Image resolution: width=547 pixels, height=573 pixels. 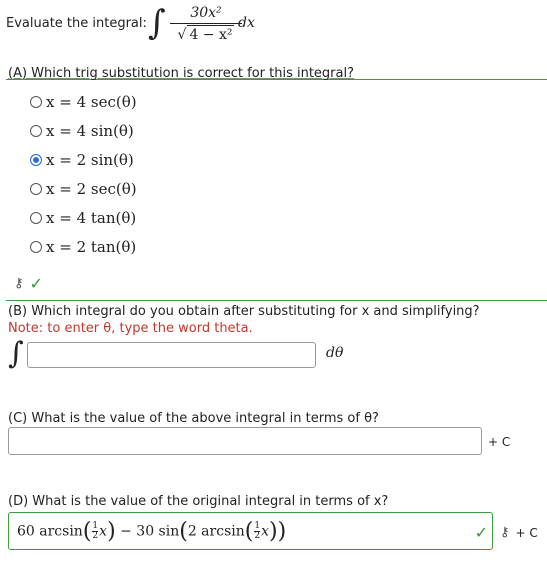 I want to click on integrand-fraction: 30x² √ 4 − x², so click(x=206, y=23).